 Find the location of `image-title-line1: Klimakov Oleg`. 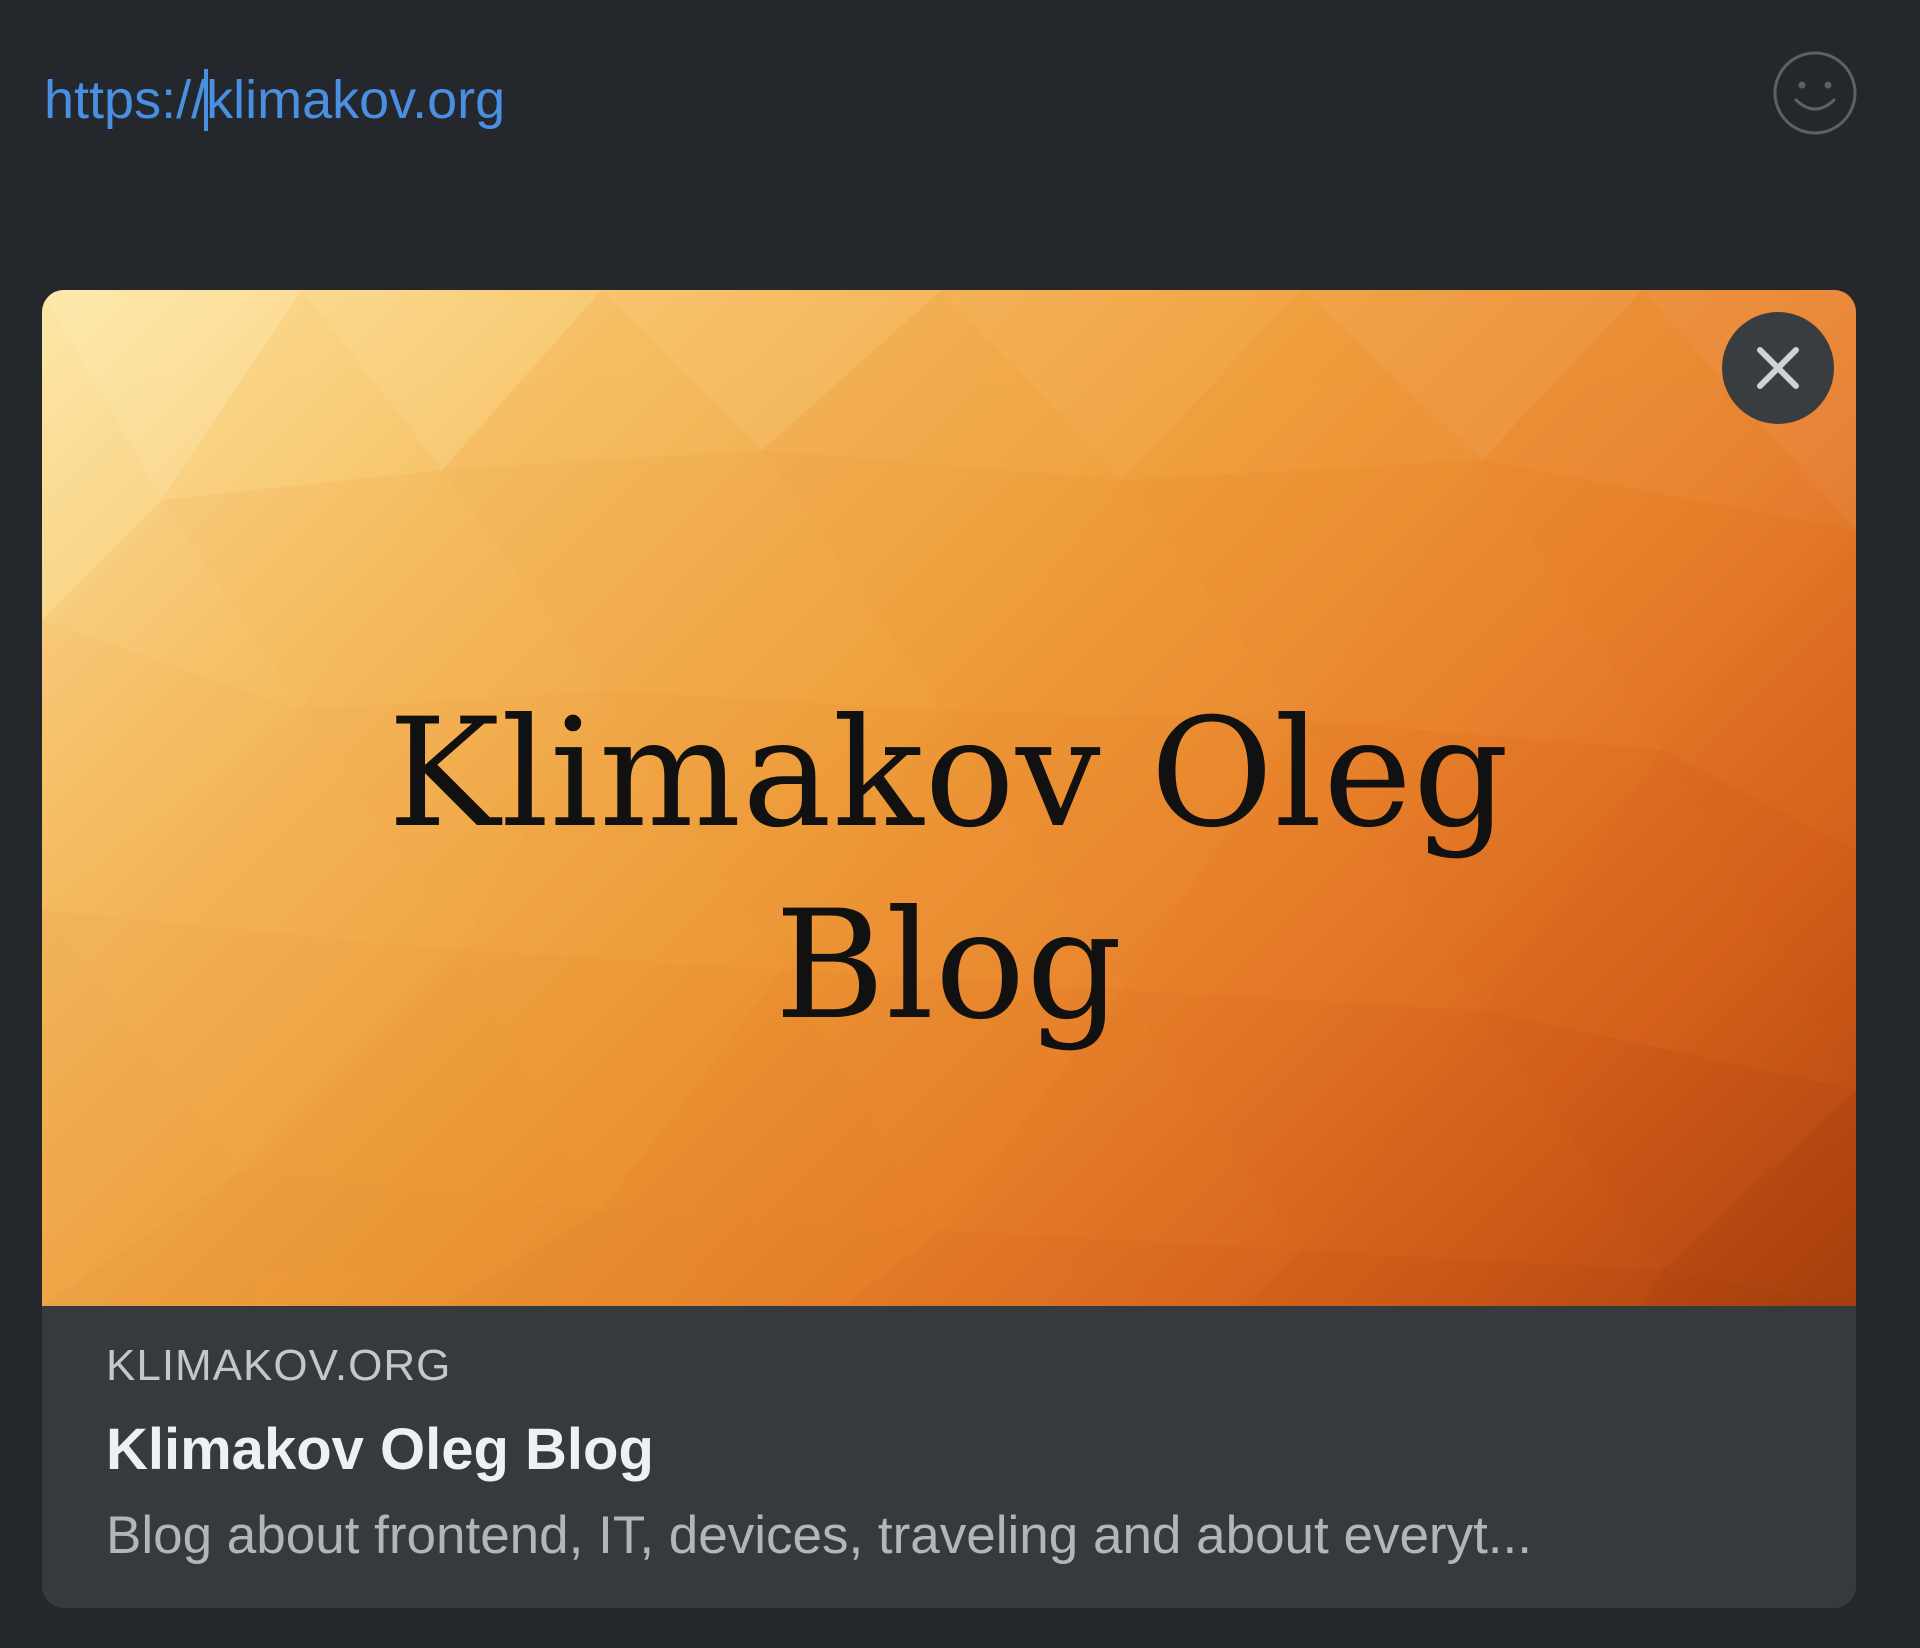

image-title-line1: Klimakov Oleg is located at coordinates (949, 774).